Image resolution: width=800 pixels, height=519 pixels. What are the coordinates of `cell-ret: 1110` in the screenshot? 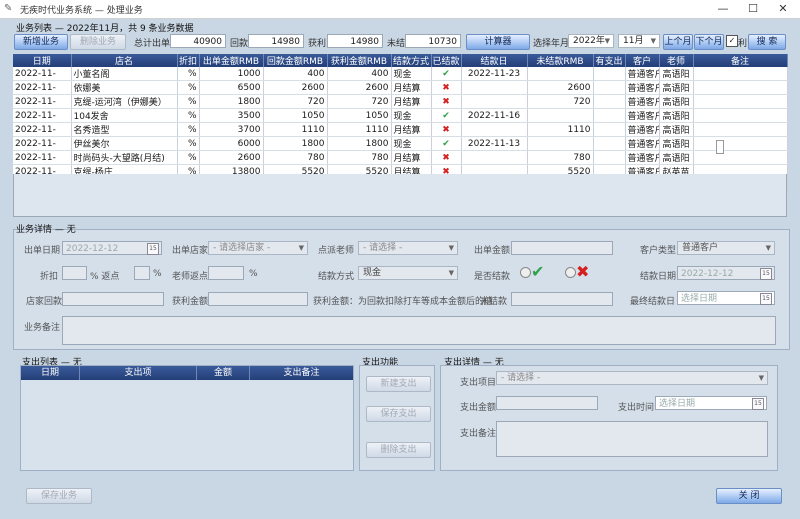 It's located at (295, 129).